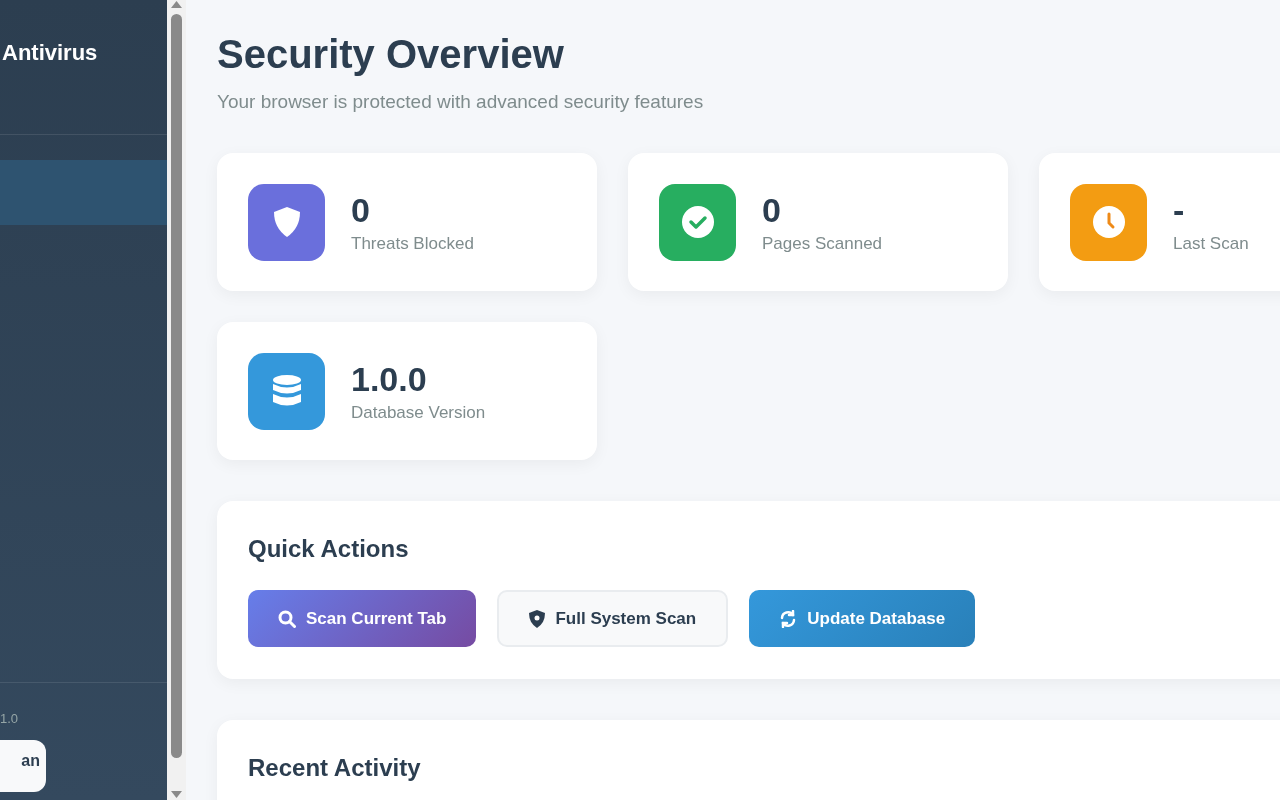 This screenshot has height=800, width=1280. Describe the element at coordinates (362, 618) in the screenshot. I see `action-button: Scan Current Tab` at that location.